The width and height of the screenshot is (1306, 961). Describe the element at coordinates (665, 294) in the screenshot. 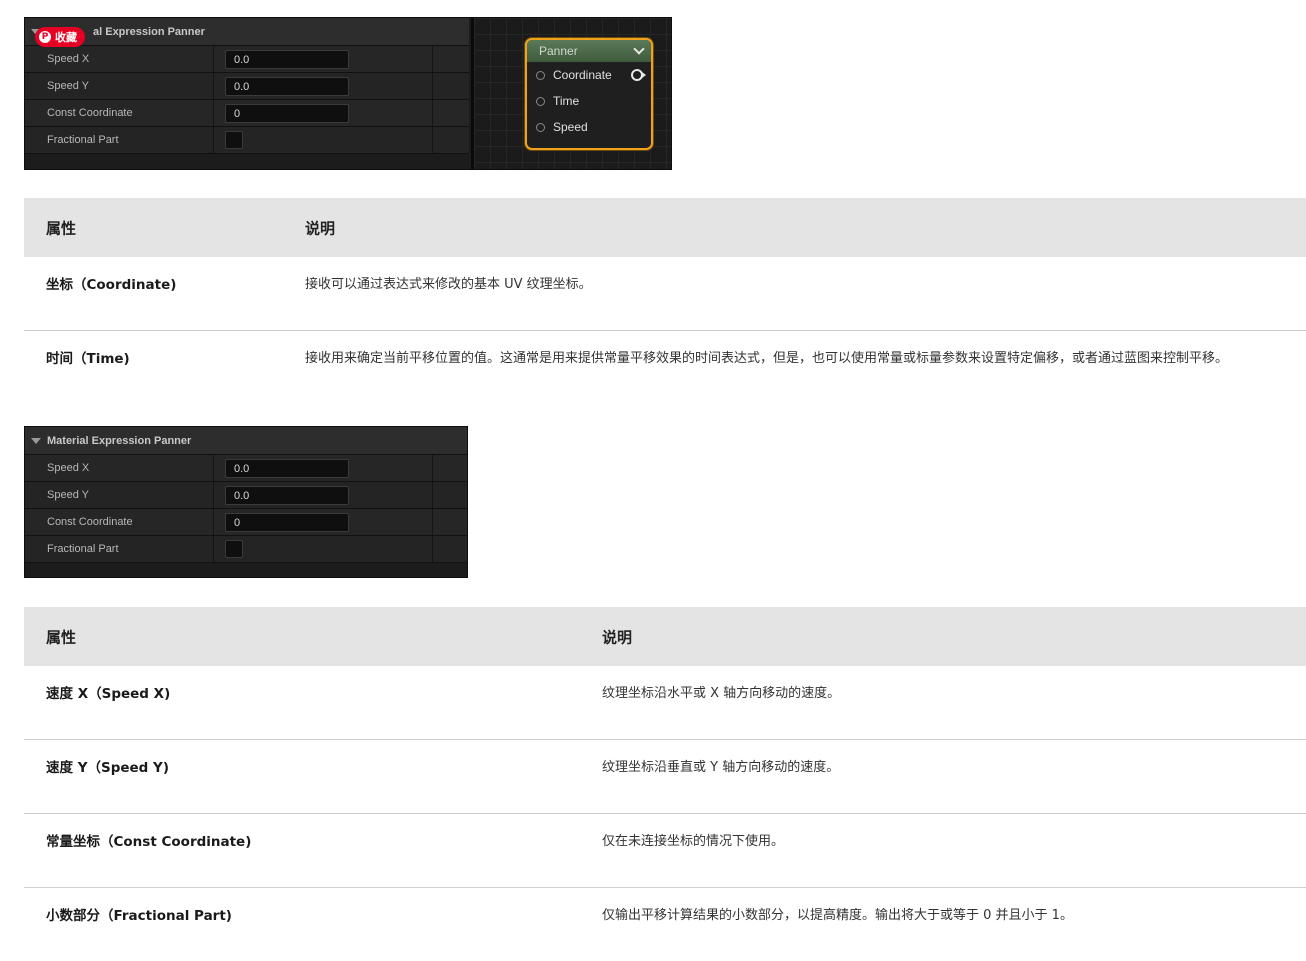

I see `table-row: 坐标（Coordinate) 接收可以通过表达式来修改的基本 UV 纹理坐标。` at that location.